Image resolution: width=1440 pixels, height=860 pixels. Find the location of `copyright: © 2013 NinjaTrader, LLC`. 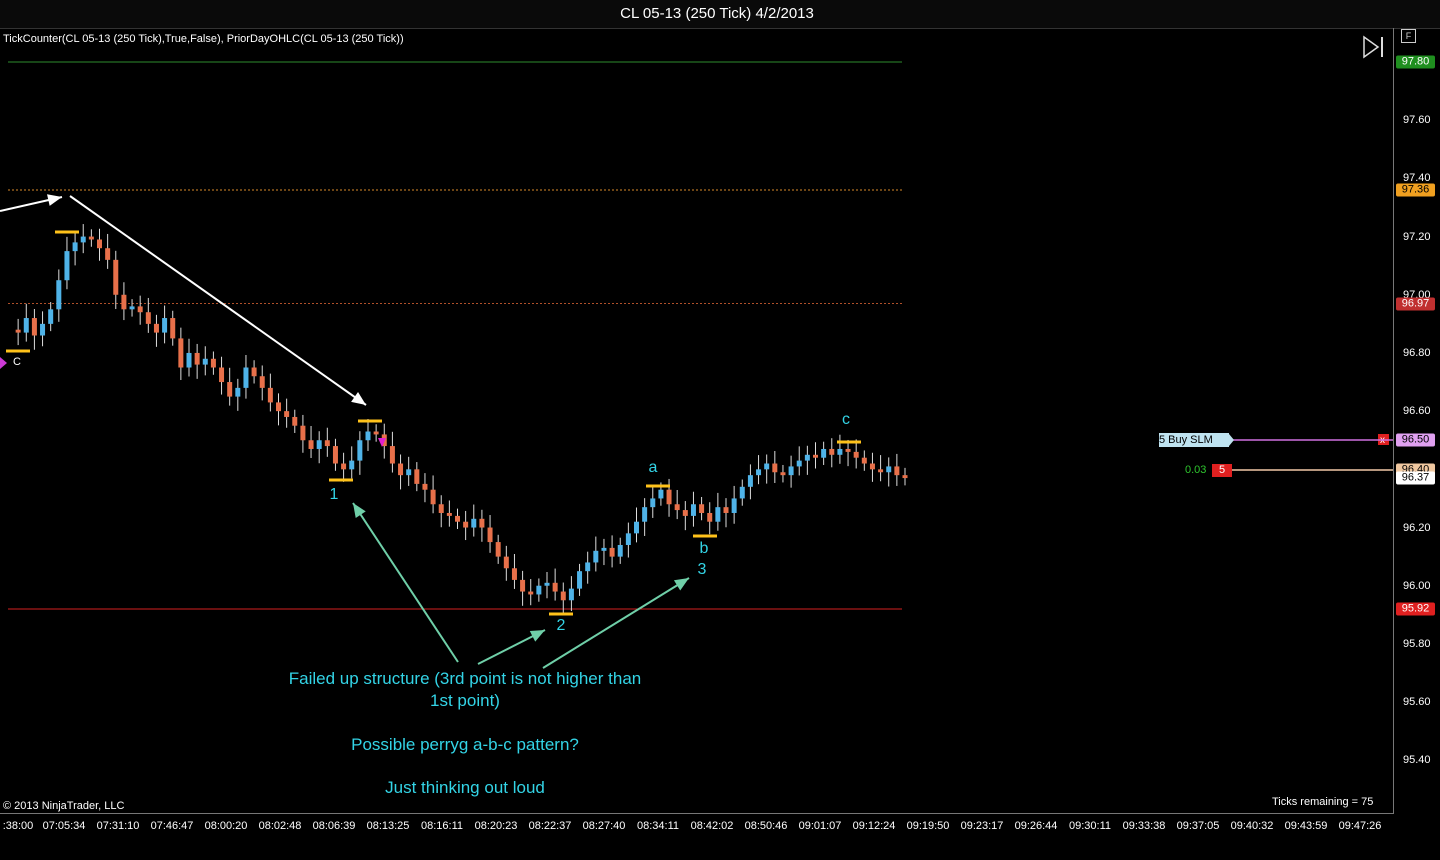

copyright: © 2013 NinjaTrader, LLC is located at coordinates (64, 806).